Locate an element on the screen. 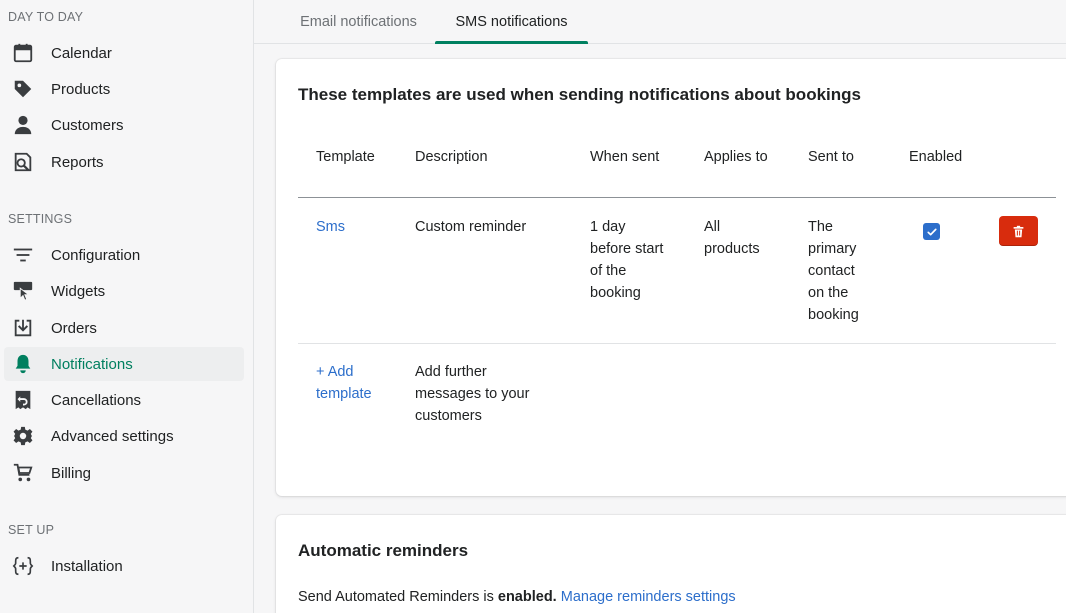 This screenshot has height=613, width=1066. notification-tabs: Email notifications SMS notifications is located at coordinates (660, 22).